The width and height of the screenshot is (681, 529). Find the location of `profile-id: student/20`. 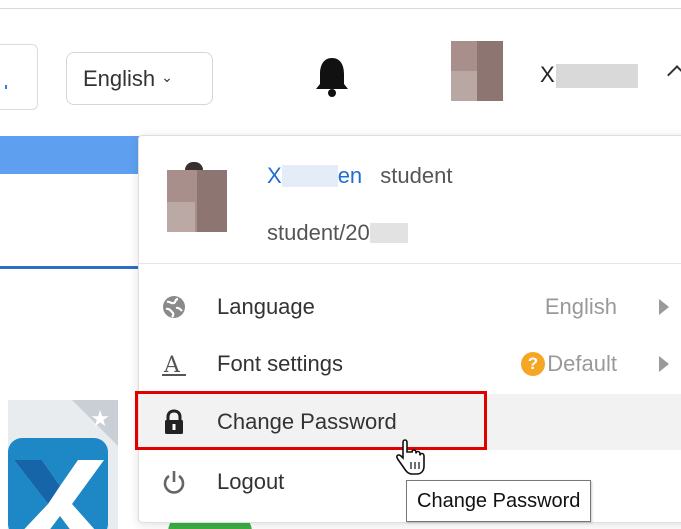

profile-id: student/20 is located at coordinates (337, 233).